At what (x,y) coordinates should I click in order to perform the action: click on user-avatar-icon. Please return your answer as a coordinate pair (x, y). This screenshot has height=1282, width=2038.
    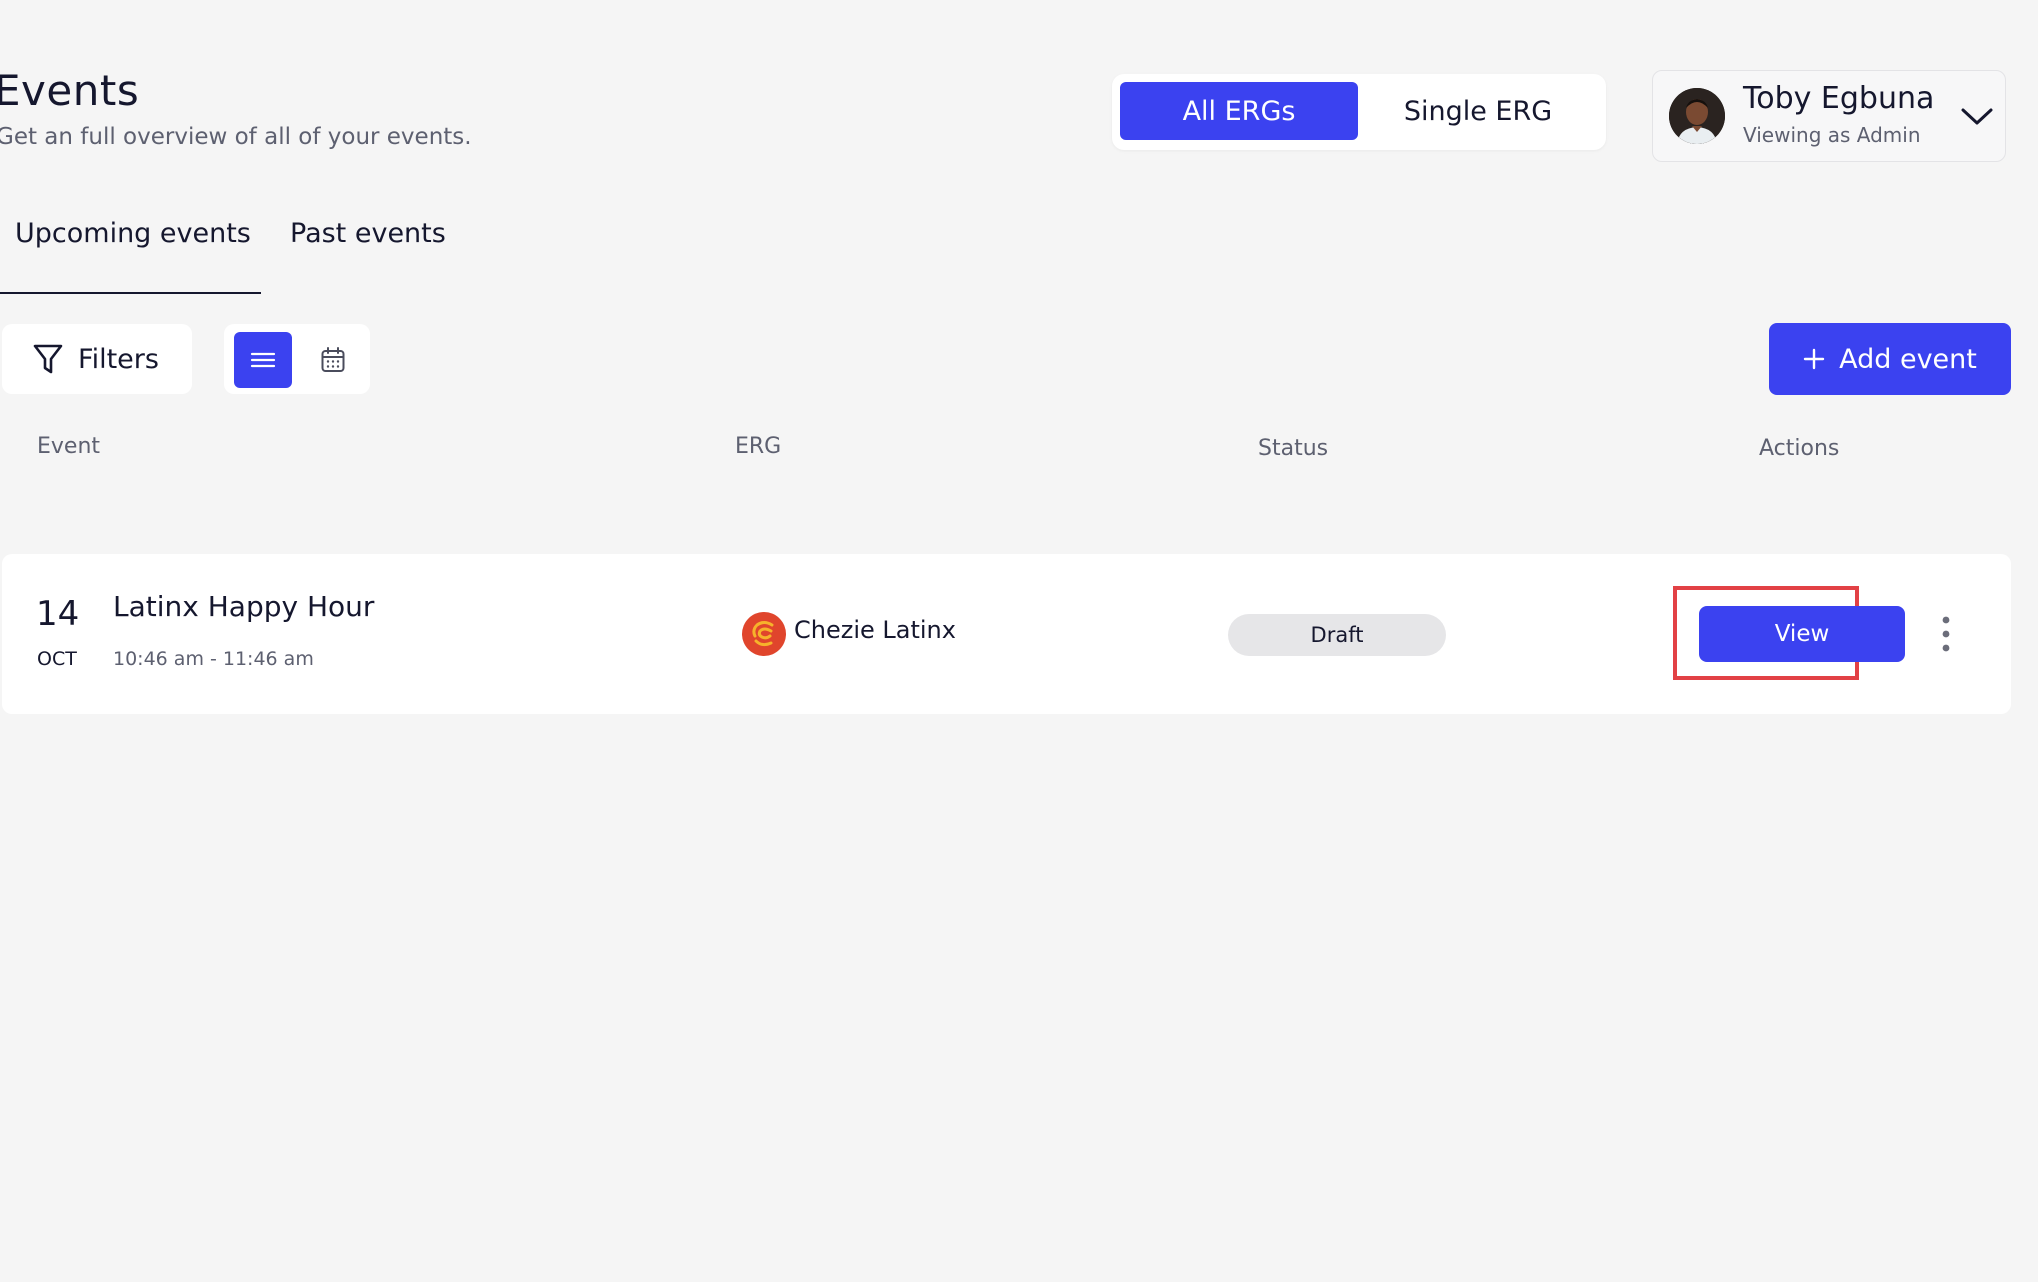
    Looking at the image, I should click on (1697, 116).